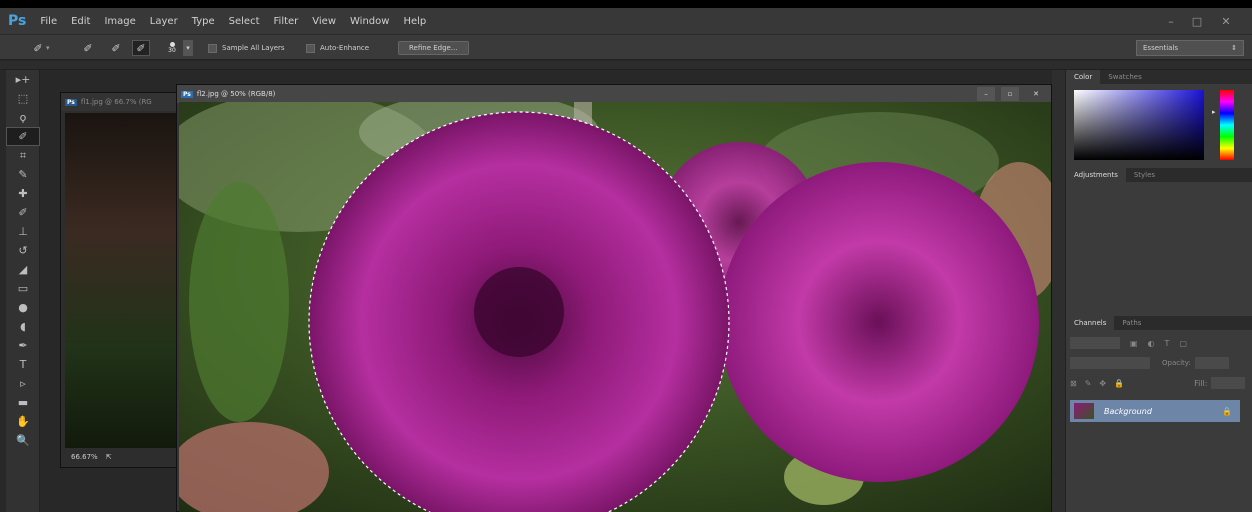 Image resolution: width=1252 pixels, height=512 pixels. What do you see at coordinates (23, 174) in the screenshot?
I see `tool-eyedropper: ✎` at bounding box center [23, 174].